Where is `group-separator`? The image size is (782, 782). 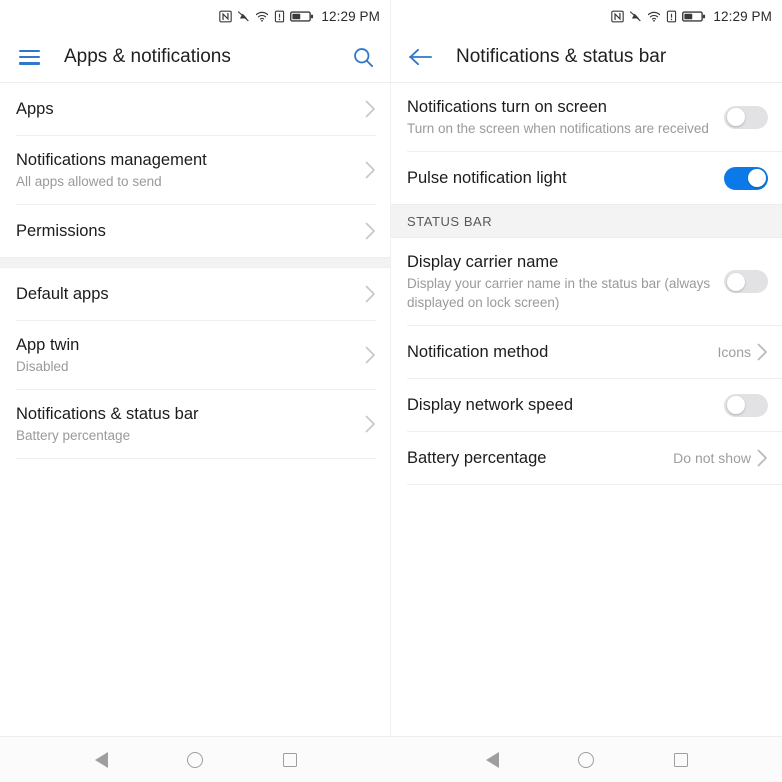
group-separator is located at coordinates (195, 262).